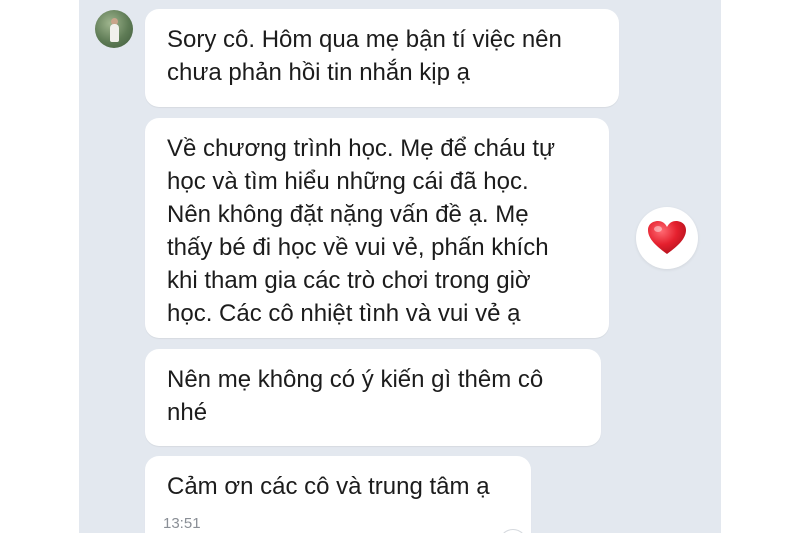 This screenshot has height=533, width=800. I want to click on avatar, so click(114, 29).